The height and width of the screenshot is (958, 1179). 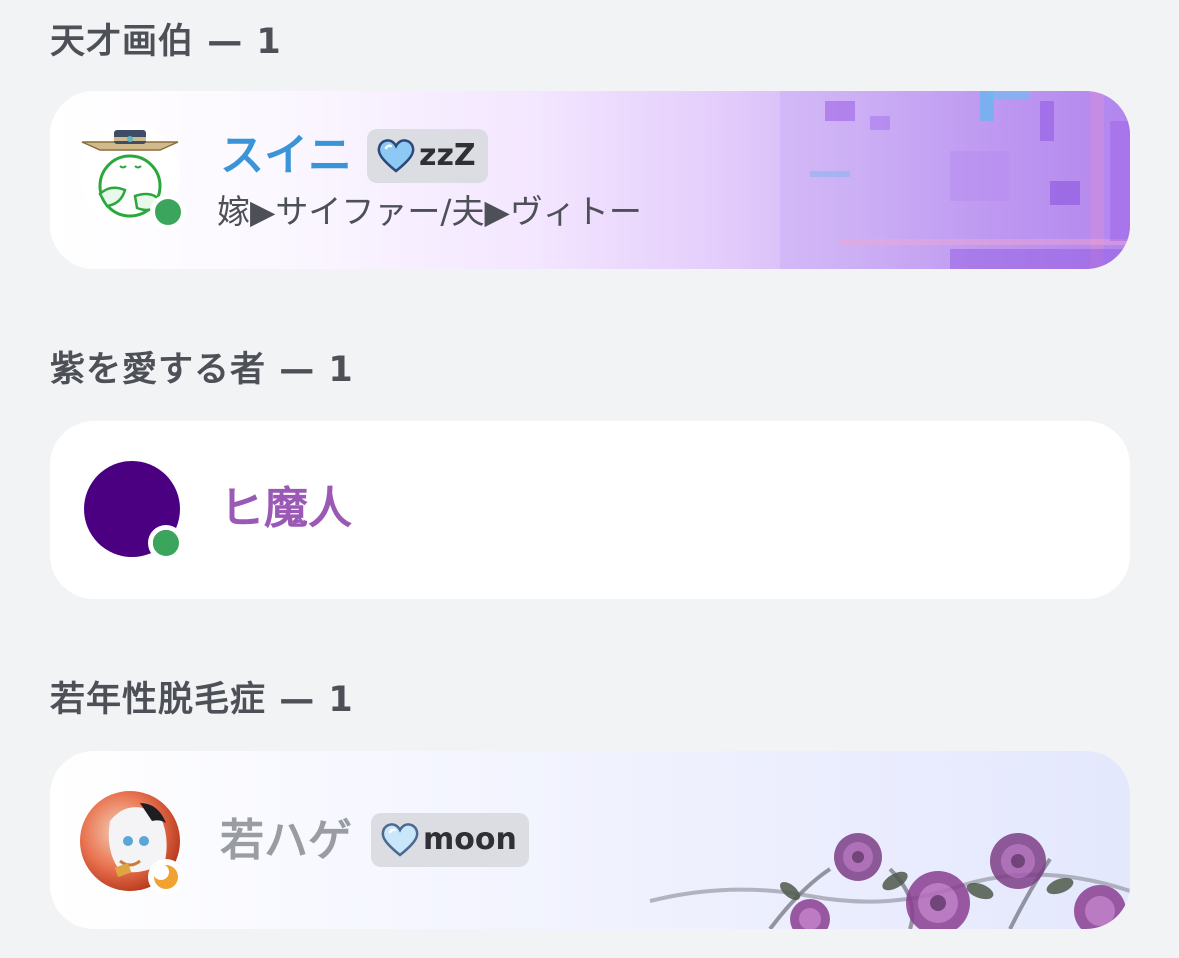 I want to click on role-header: 紫を愛する者 — 1, so click(x=202, y=370).